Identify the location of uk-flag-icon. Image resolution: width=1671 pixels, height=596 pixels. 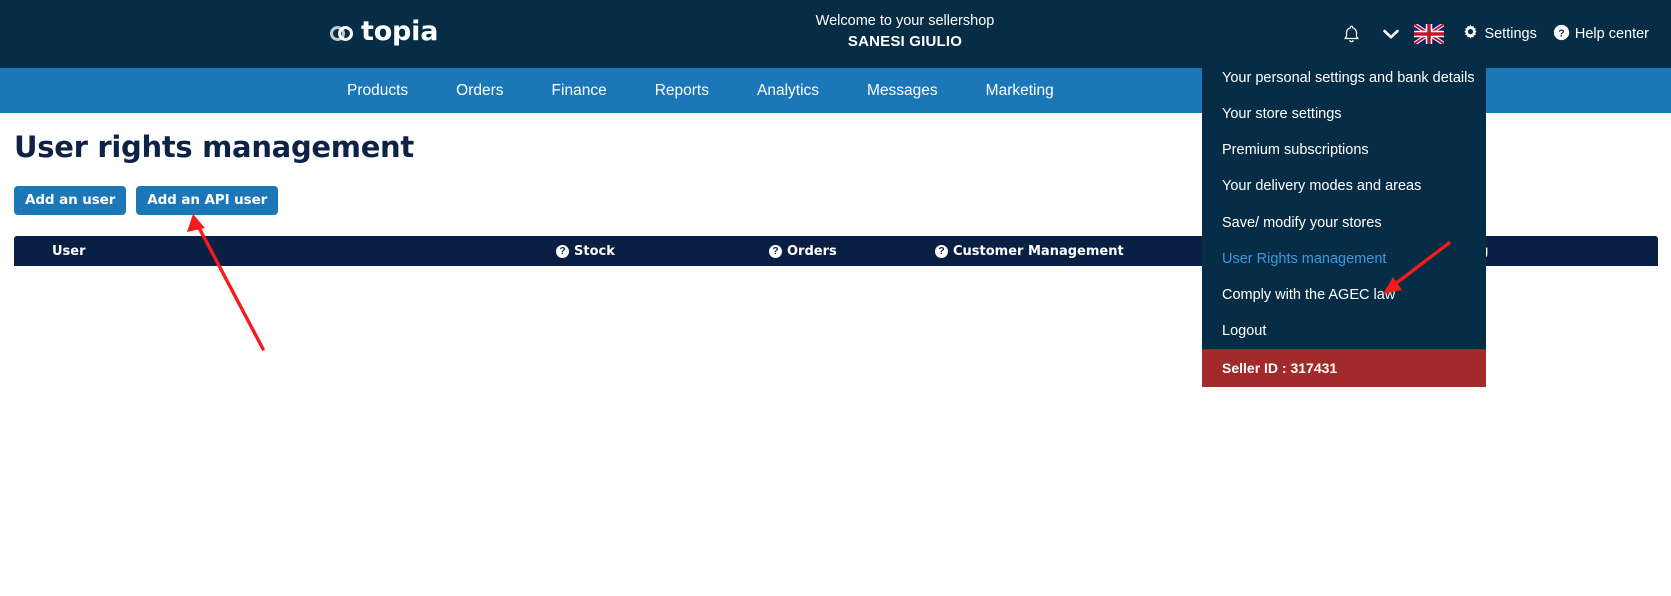
(1429, 34).